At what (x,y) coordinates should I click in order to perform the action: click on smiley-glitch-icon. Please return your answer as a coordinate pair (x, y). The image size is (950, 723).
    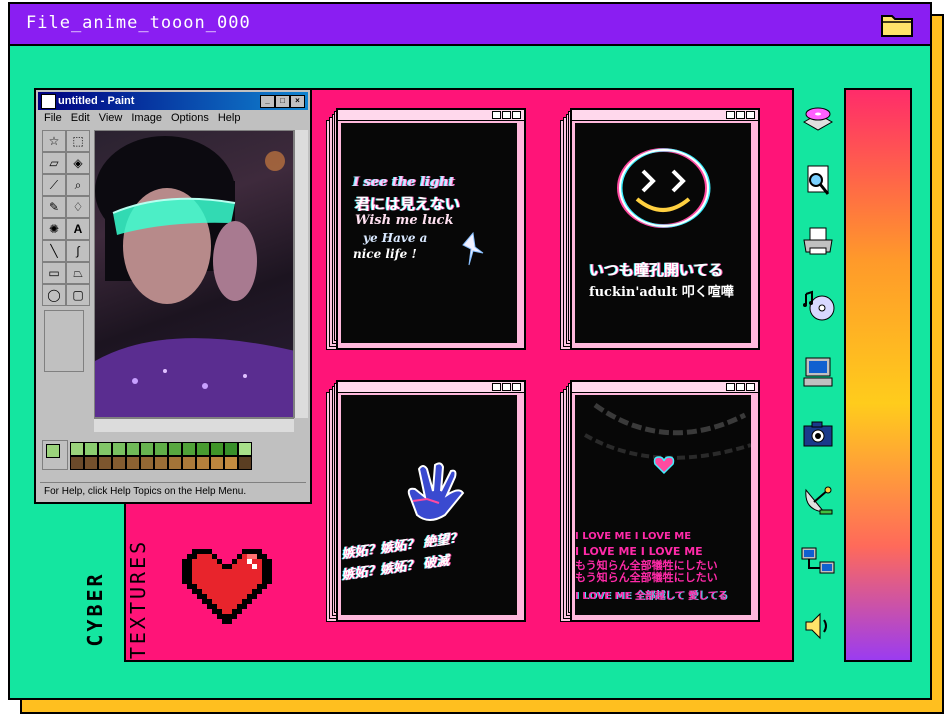
    Looking at the image, I should click on (664, 188).